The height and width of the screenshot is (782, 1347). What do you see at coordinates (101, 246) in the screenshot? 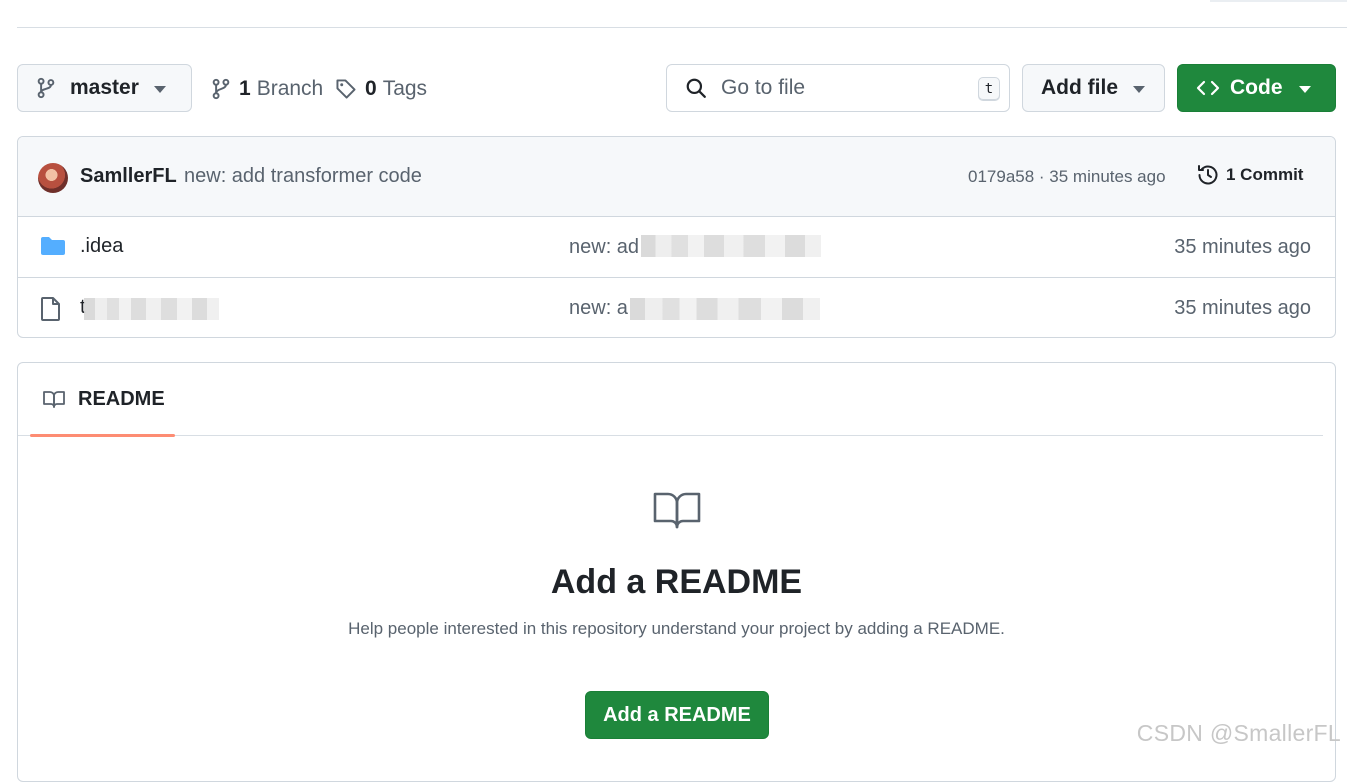
I see `file-name: .idea` at bounding box center [101, 246].